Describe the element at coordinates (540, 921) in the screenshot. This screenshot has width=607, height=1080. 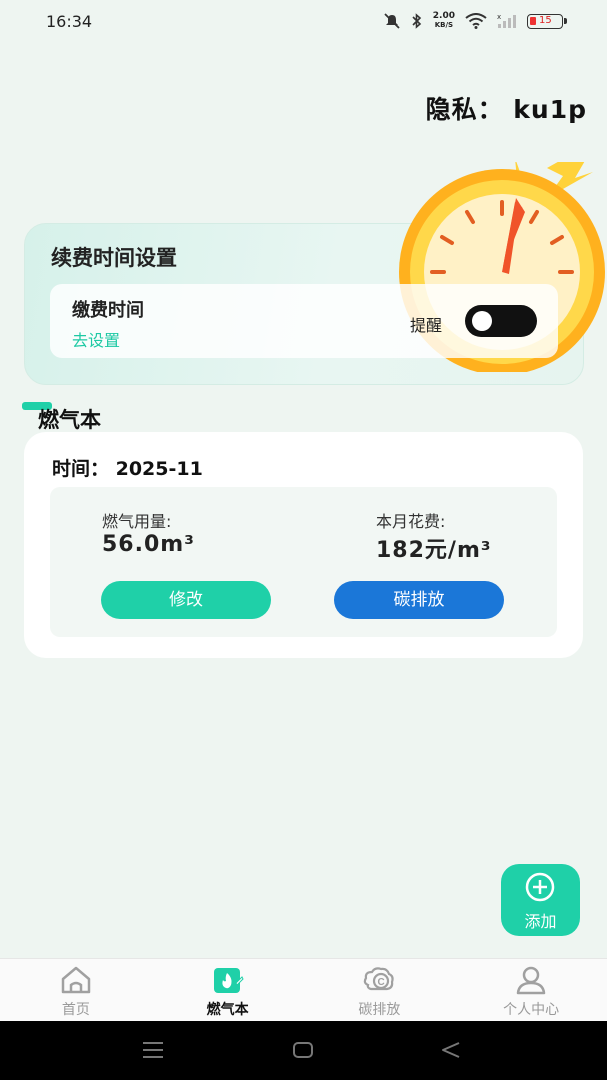
I see `add-button-label: 添加` at that location.